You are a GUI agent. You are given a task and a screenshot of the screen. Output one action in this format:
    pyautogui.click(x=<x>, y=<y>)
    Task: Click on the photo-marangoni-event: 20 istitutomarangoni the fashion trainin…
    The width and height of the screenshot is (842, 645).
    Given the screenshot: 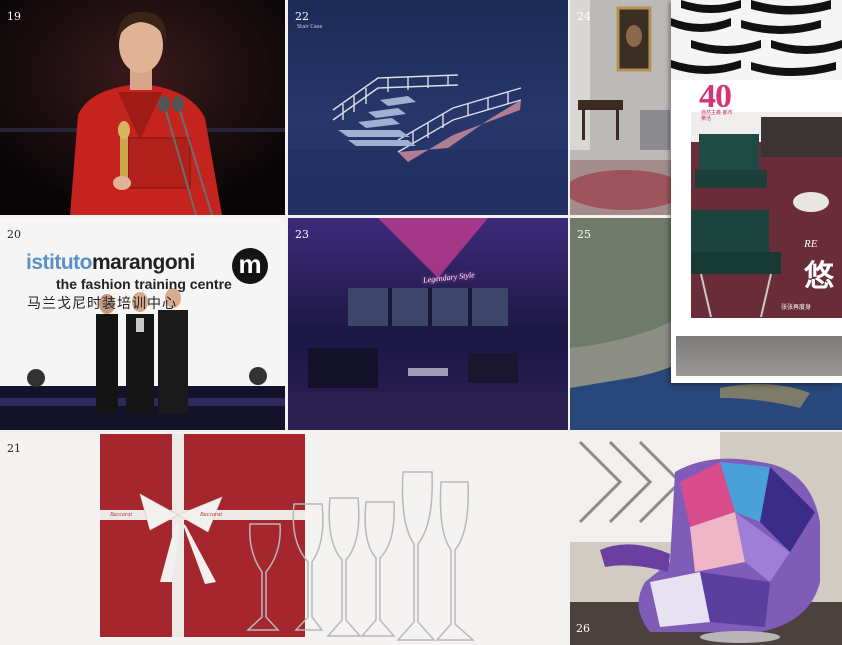 What is the action you would take?
    pyautogui.click(x=142, y=324)
    